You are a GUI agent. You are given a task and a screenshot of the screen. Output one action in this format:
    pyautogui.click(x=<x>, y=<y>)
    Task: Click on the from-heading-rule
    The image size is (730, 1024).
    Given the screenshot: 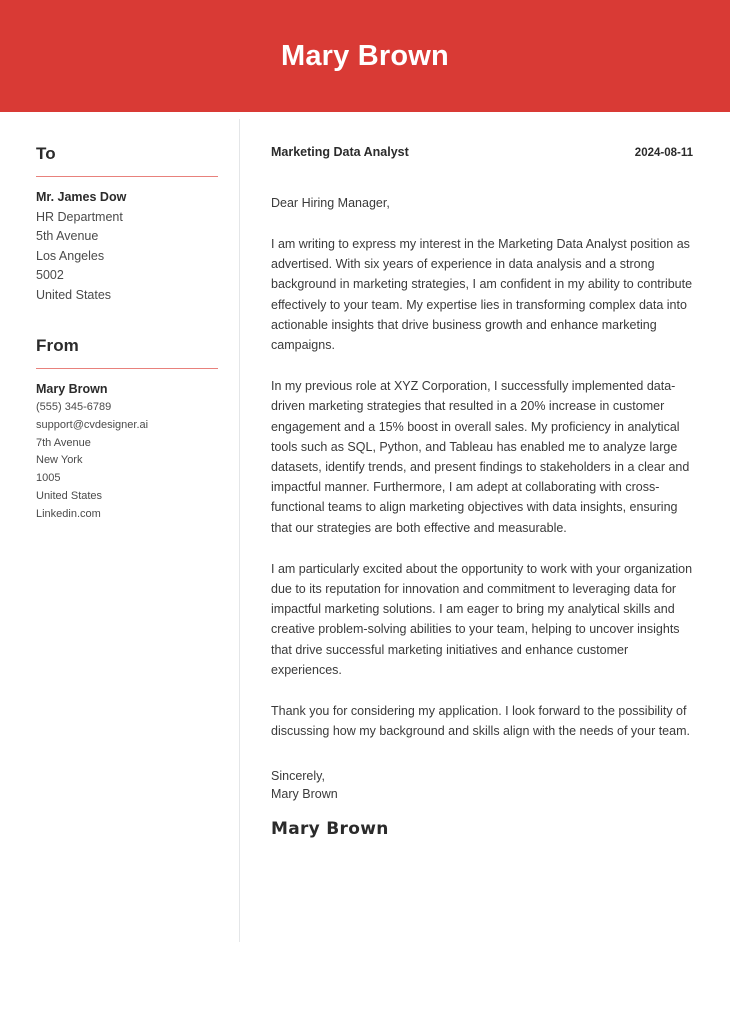 What is the action you would take?
    pyautogui.click(x=127, y=368)
    